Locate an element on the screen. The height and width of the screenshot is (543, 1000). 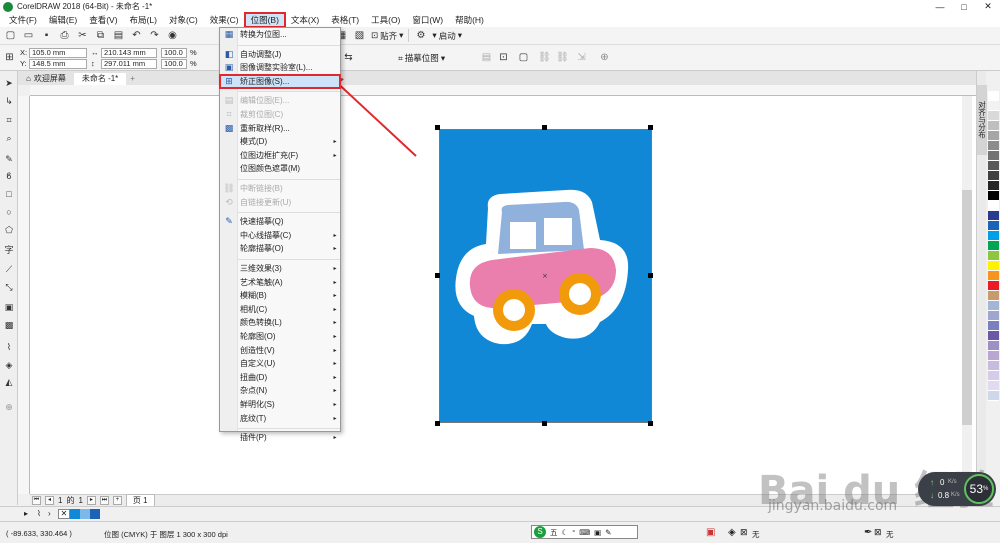
selection-handle-tc is located at coordinates (544, 127).